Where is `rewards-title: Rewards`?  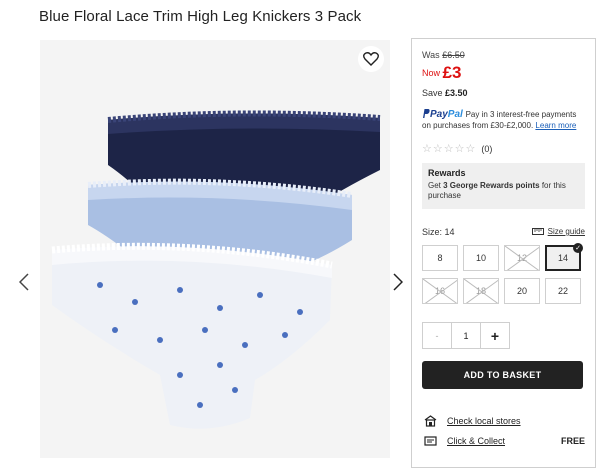
rewards-title: Rewards is located at coordinates (447, 173).